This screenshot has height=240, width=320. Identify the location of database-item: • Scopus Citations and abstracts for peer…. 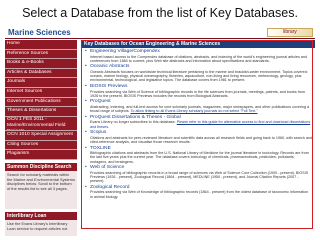
(198, 137).